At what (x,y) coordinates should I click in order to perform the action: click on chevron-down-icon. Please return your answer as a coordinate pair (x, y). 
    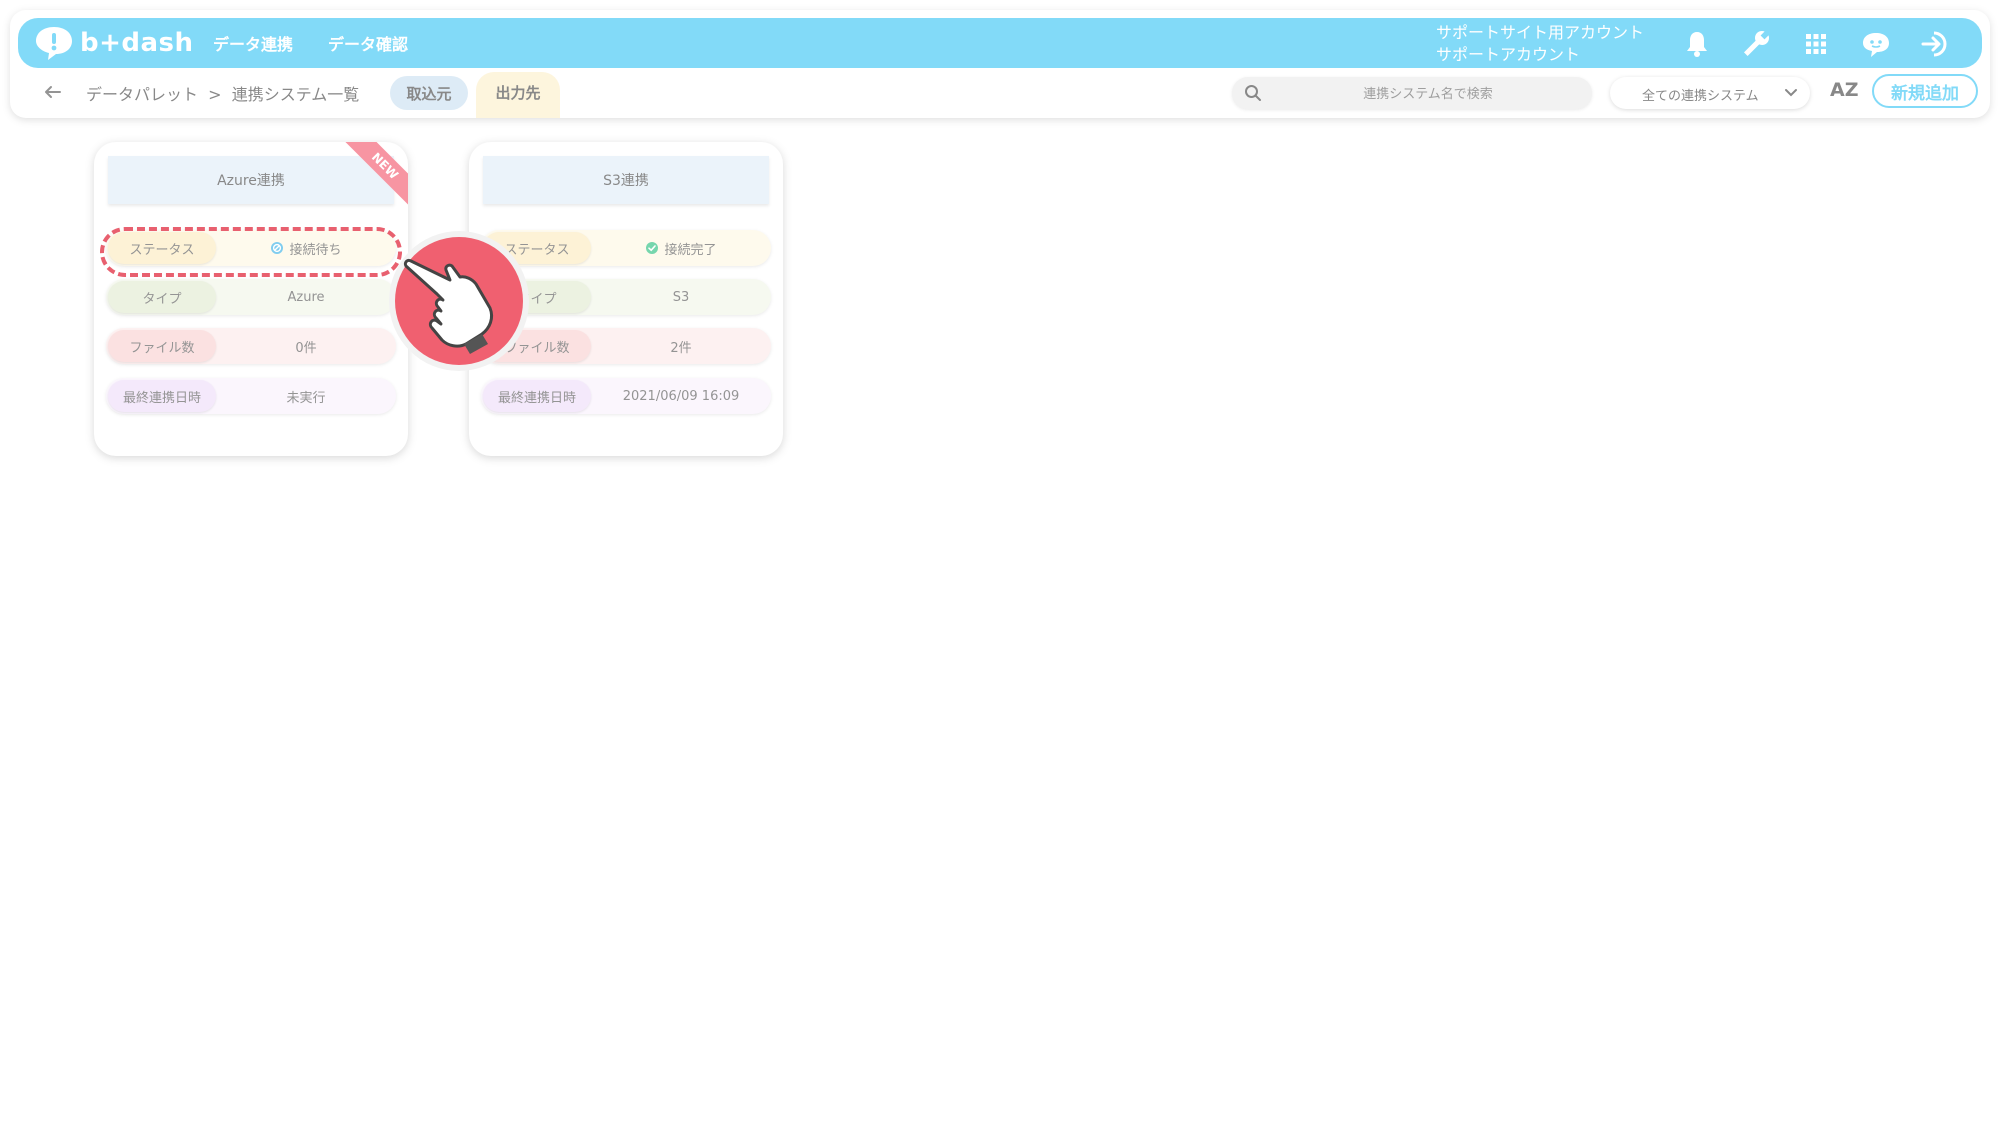
    Looking at the image, I should click on (1791, 93).